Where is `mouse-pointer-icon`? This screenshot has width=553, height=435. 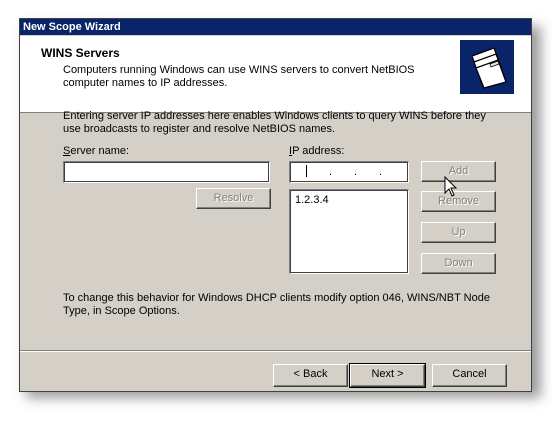
mouse-pointer-icon is located at coordinates (451, 188).